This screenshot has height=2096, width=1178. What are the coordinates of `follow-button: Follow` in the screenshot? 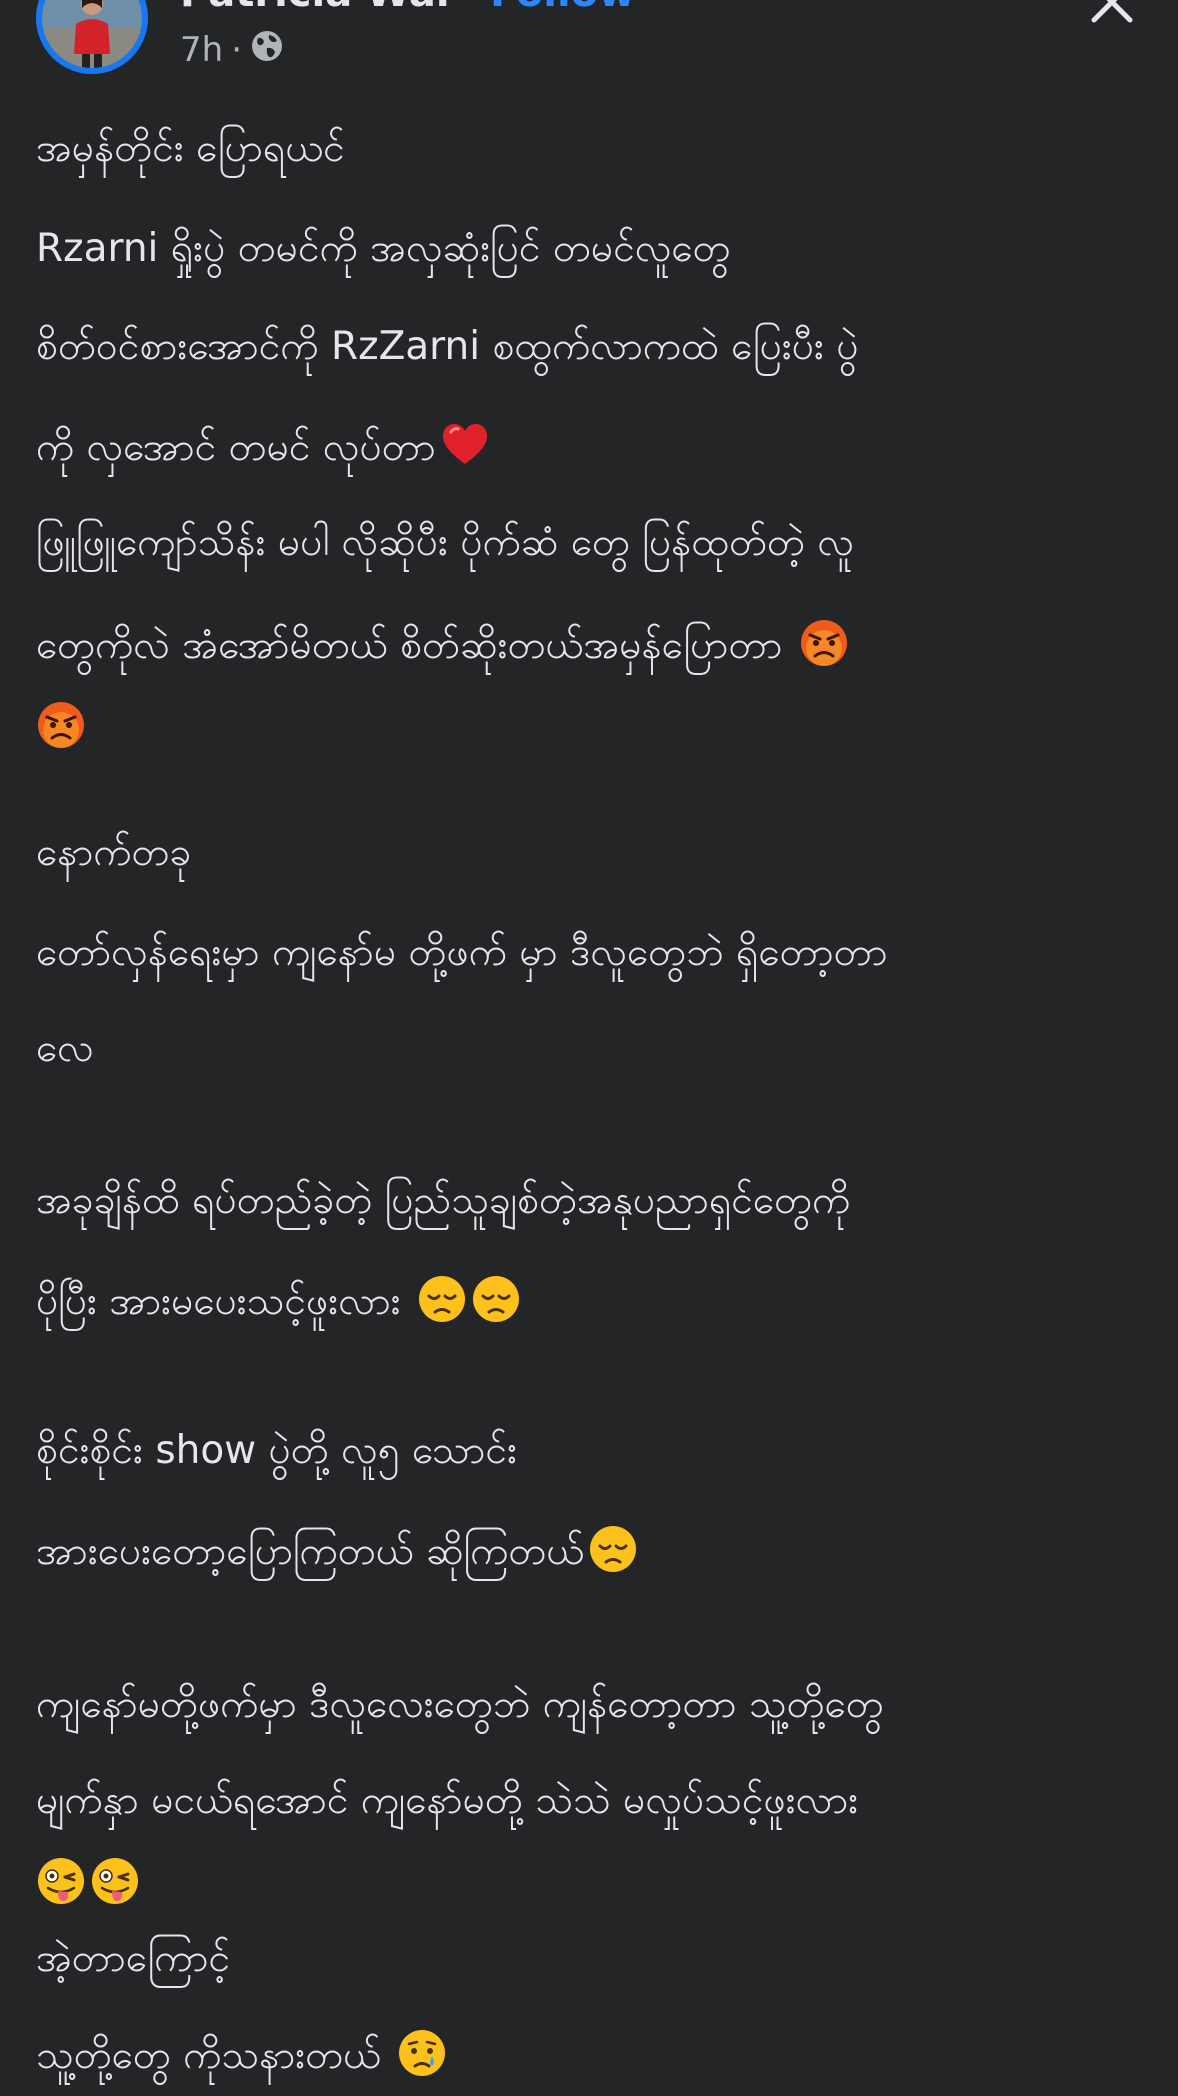 It's located at (562, 8).